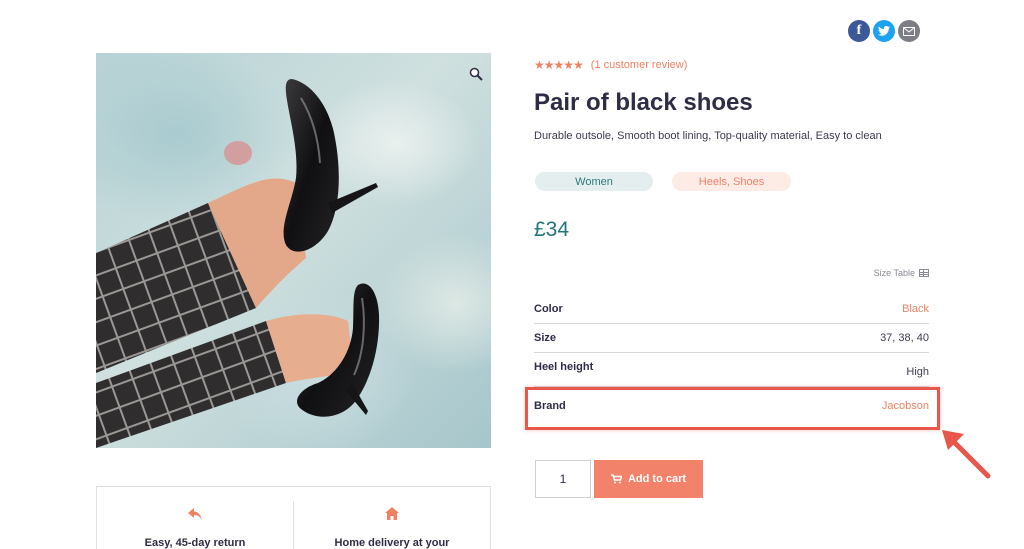 The height and width of the screenshot is (549, 1024). What do you see at coordinates (732, 408) in the screenshot?
I see `highlight-box` at bounding box center [732, 408].